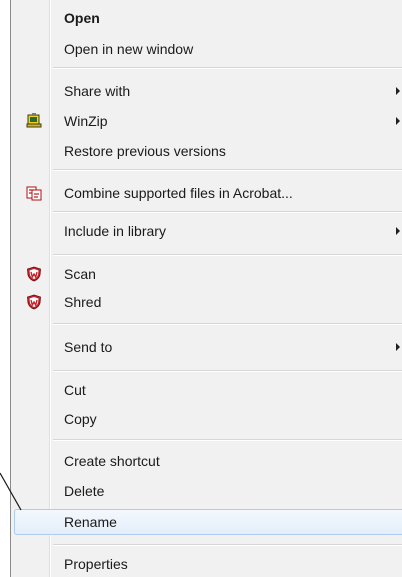 This screenshot has height=577, width=402. Describe the element at coordinates (208, 18) in the screenshot. I see `menu-item-open: Open` at that location.